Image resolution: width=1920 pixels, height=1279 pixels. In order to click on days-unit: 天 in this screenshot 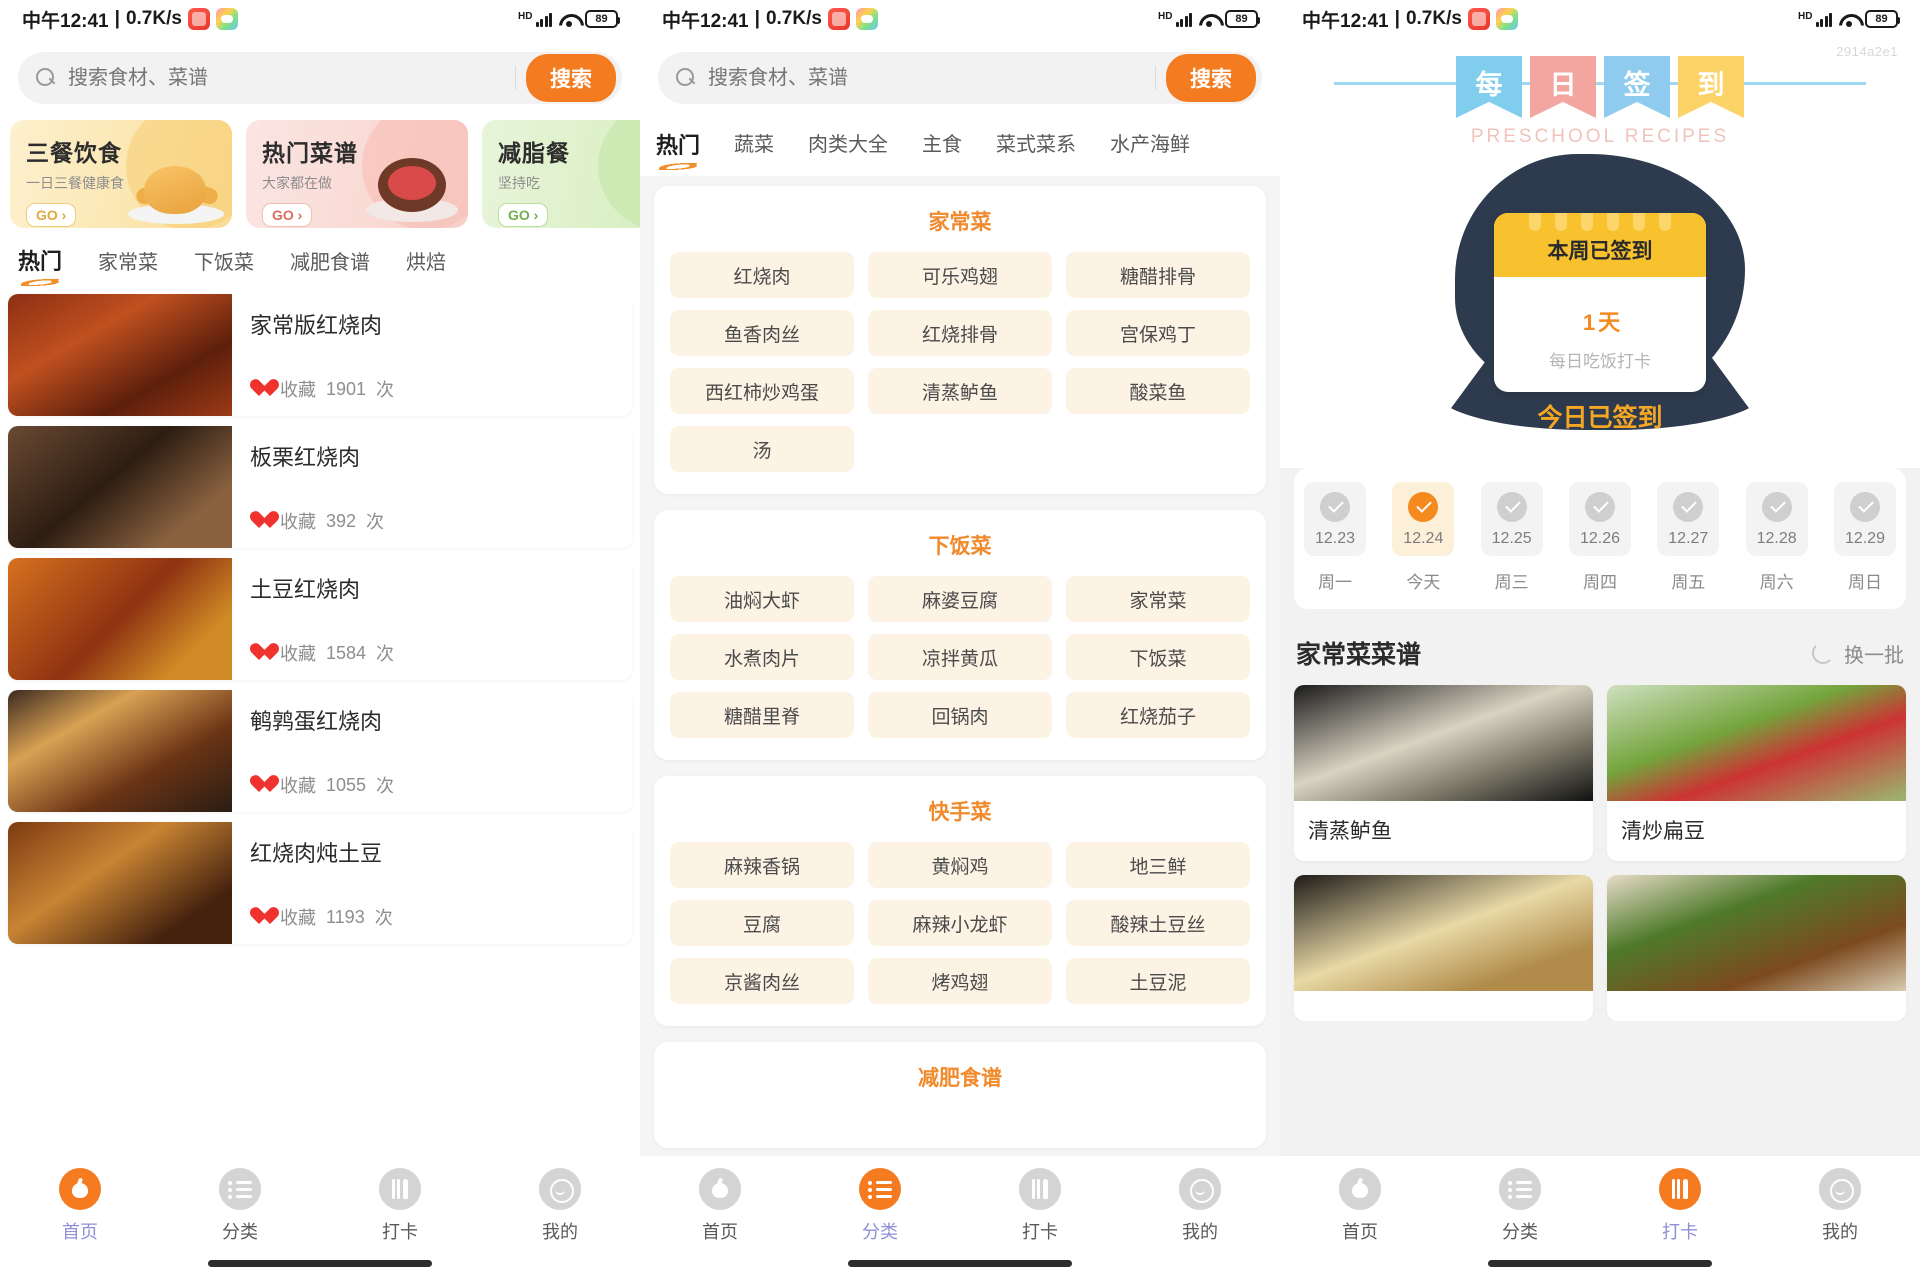, I will do `click(1609, 322)`.